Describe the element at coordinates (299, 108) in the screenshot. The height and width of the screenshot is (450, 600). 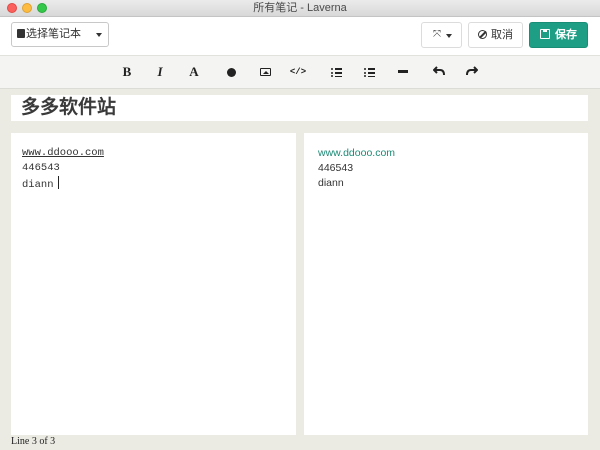
I see `note-title-input: 多多软件站` at that location.